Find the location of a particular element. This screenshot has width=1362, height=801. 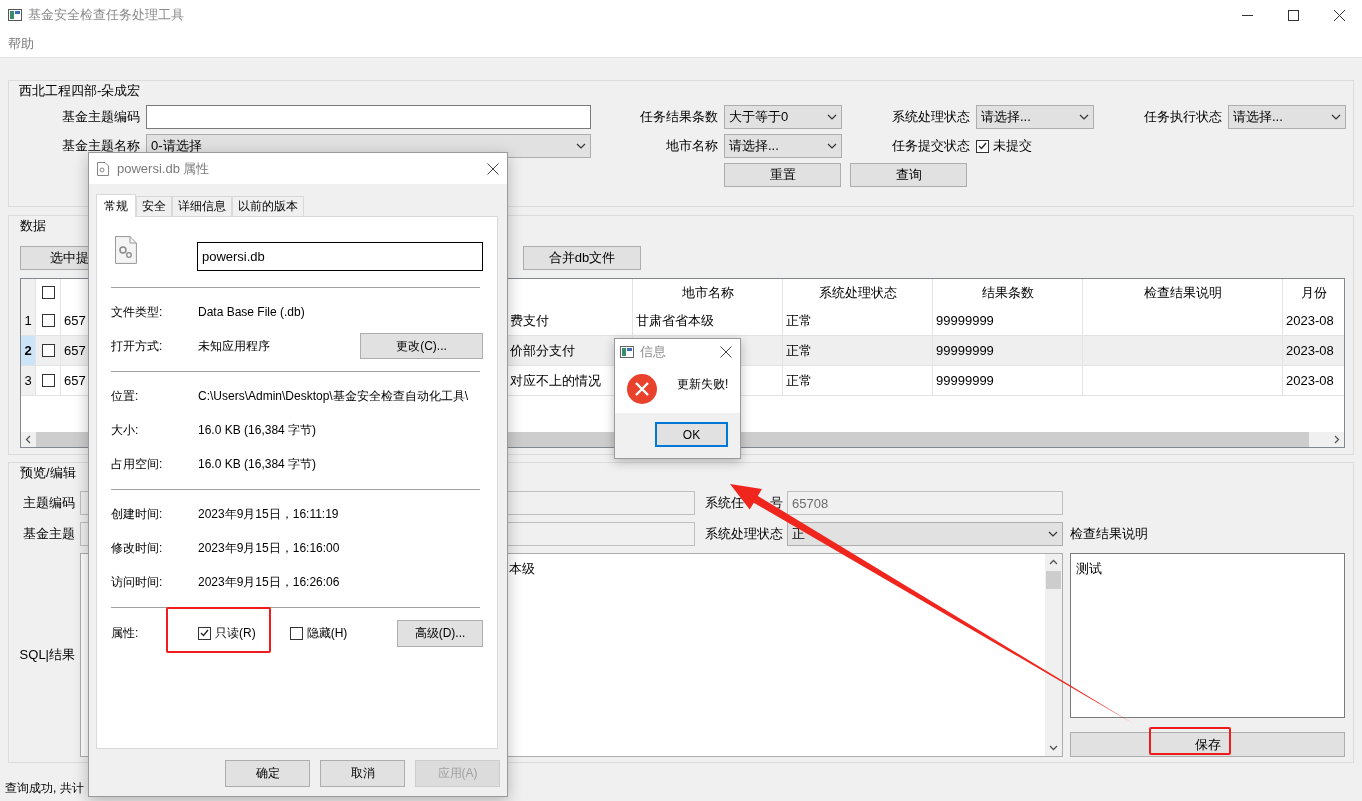

action-button: 重置 is located at coordinates (782, 175).